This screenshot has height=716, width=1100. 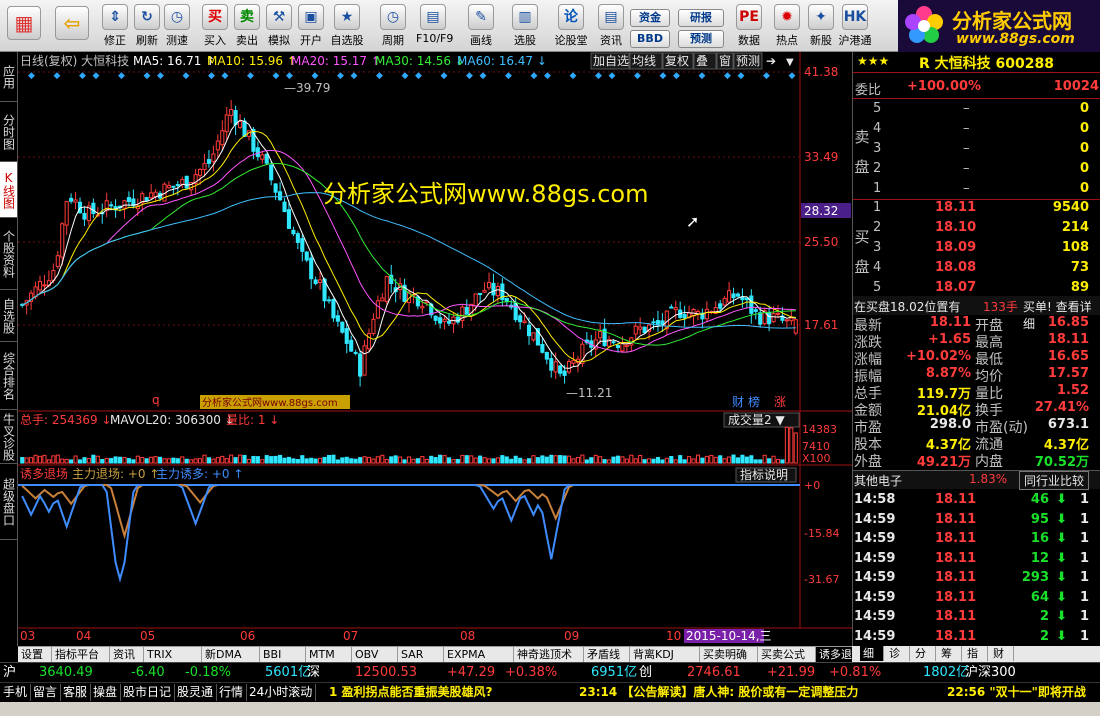 I want to click on indicator-tab-4: 新DMA, so click(x=231, y=654).